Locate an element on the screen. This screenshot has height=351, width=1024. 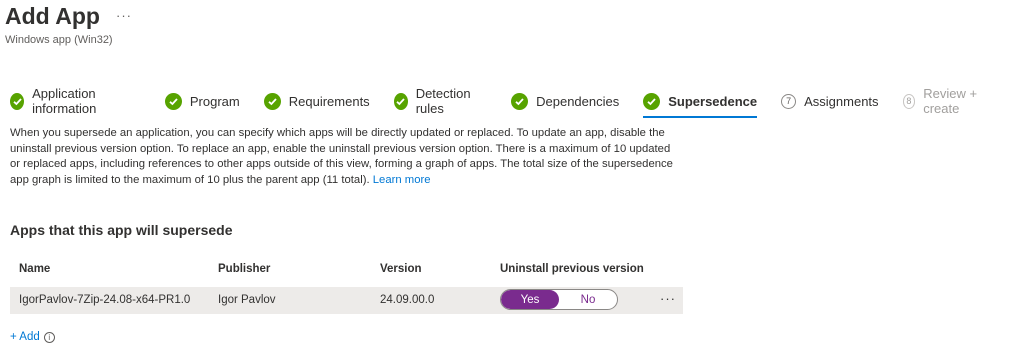
step-number-icon: 8 is located at coordinates (909, 101).